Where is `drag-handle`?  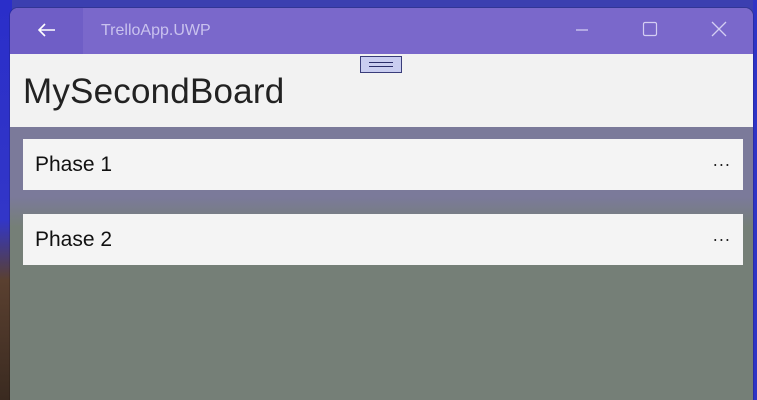
drag-handle is located at coordinates (381, 64).